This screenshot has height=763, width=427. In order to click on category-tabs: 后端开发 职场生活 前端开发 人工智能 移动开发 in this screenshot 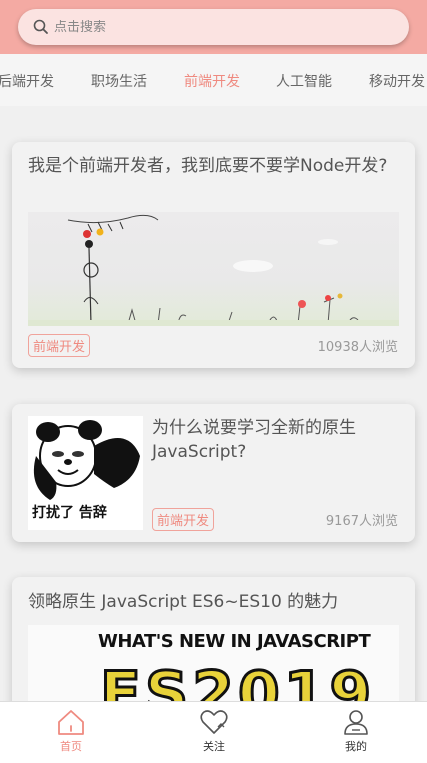, I will do `click(213, 80)`.